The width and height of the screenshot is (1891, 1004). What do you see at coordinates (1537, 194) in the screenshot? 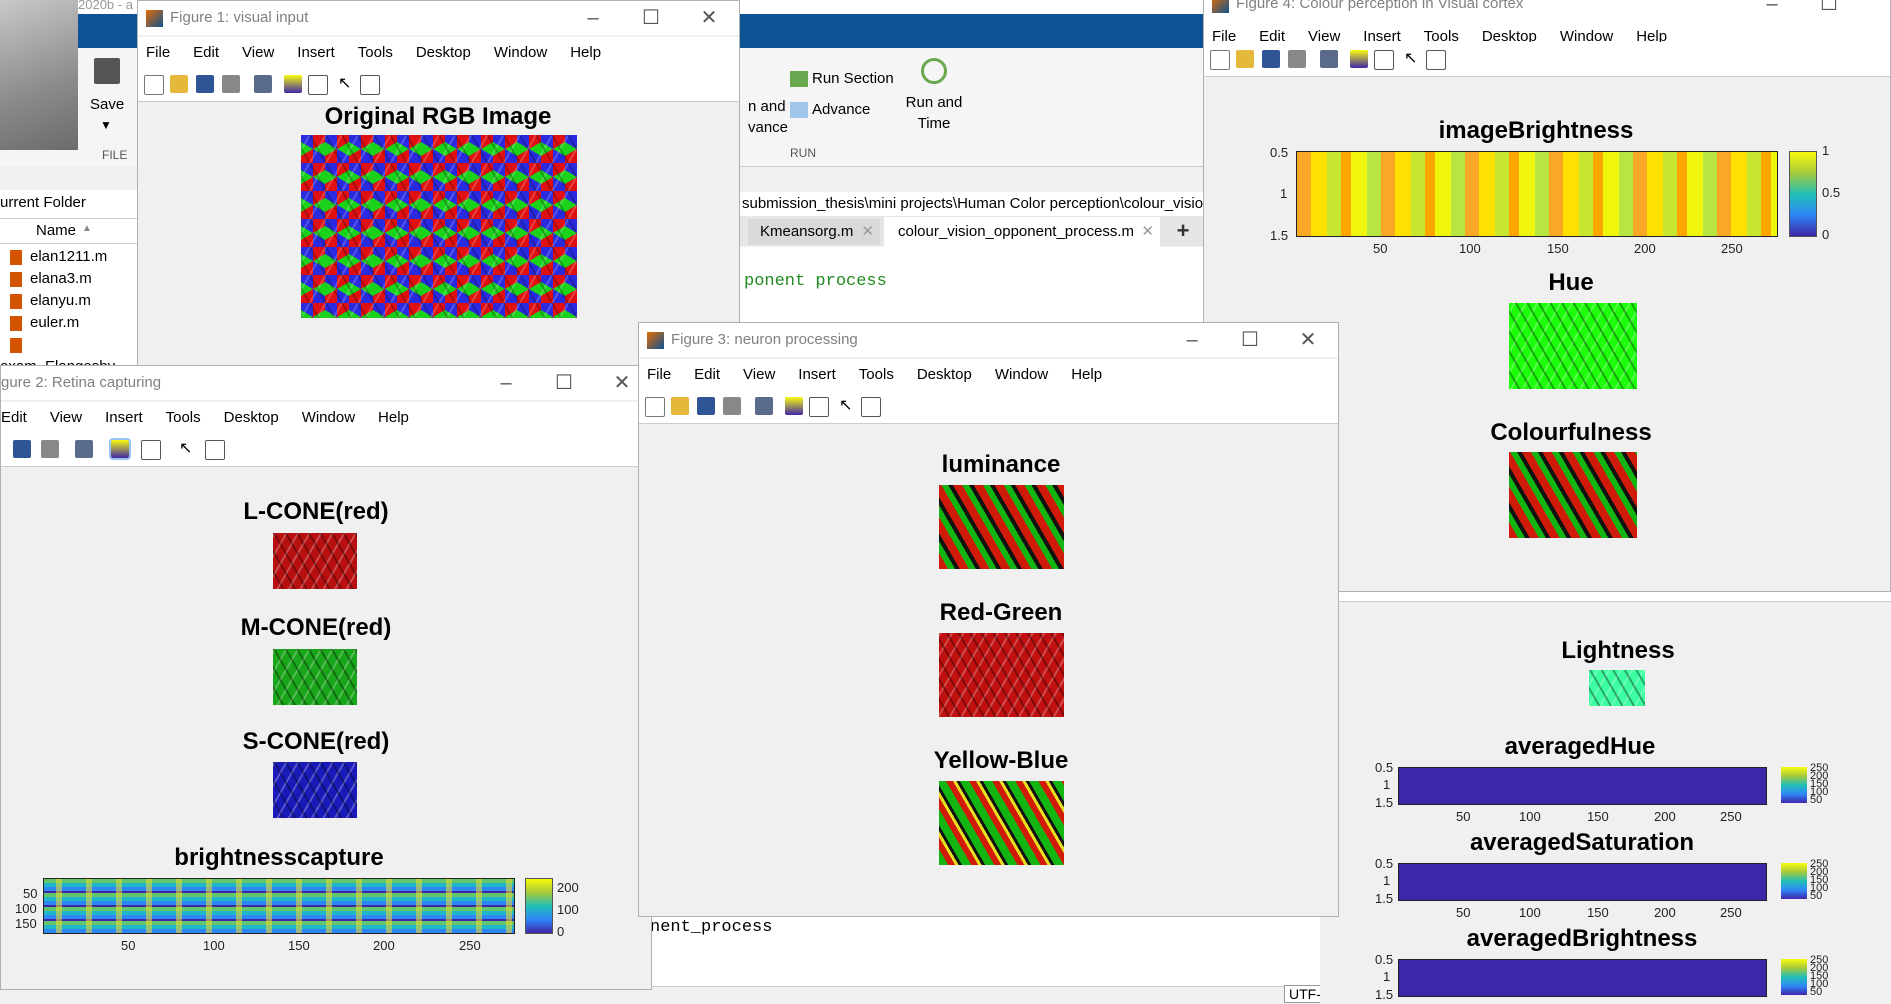
I see `image-brightness-heatmap` at bounding box center [1537, 194].